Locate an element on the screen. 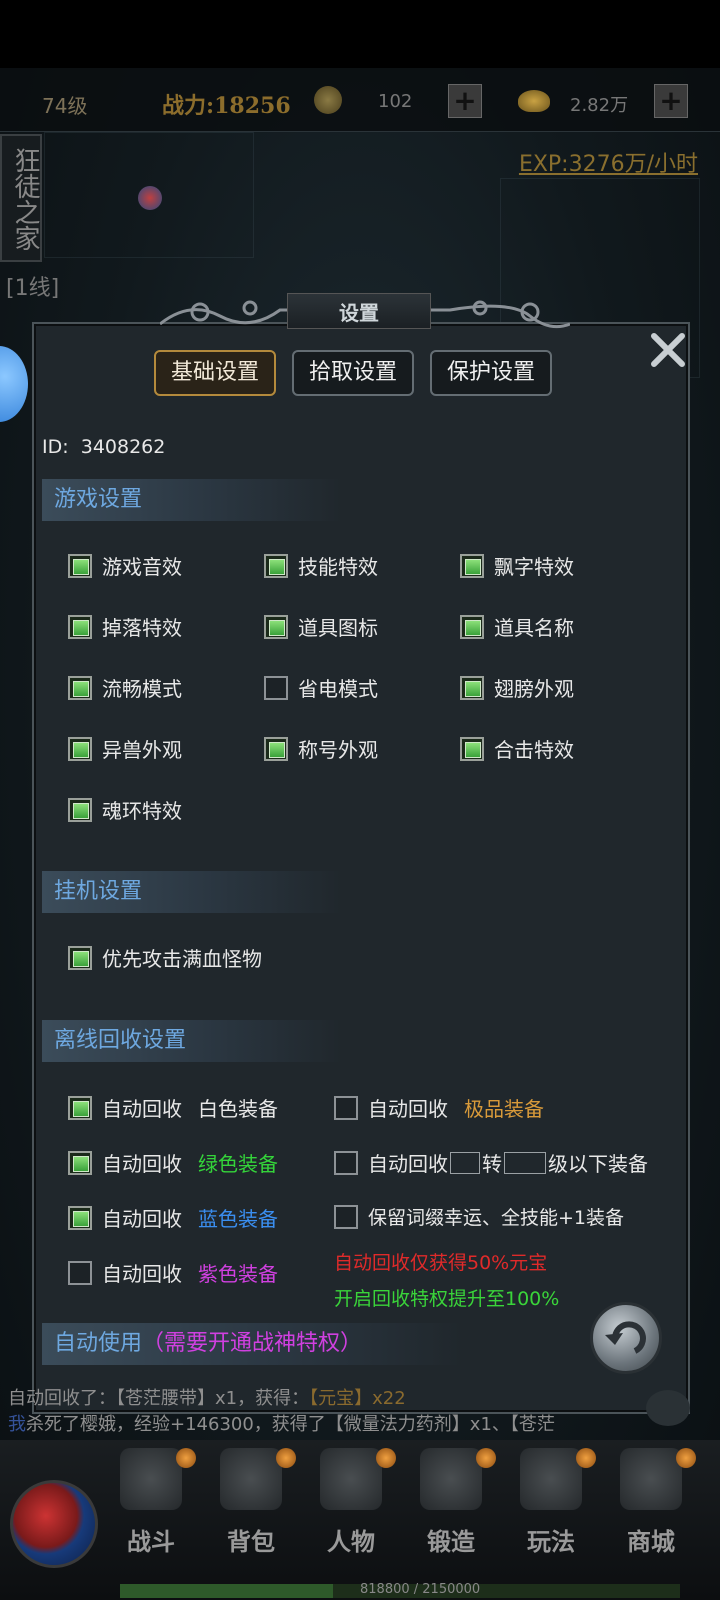 The height and width of the screenshot is (1600, 720). player-id-label: ID: is located at coordinates (55, 447).